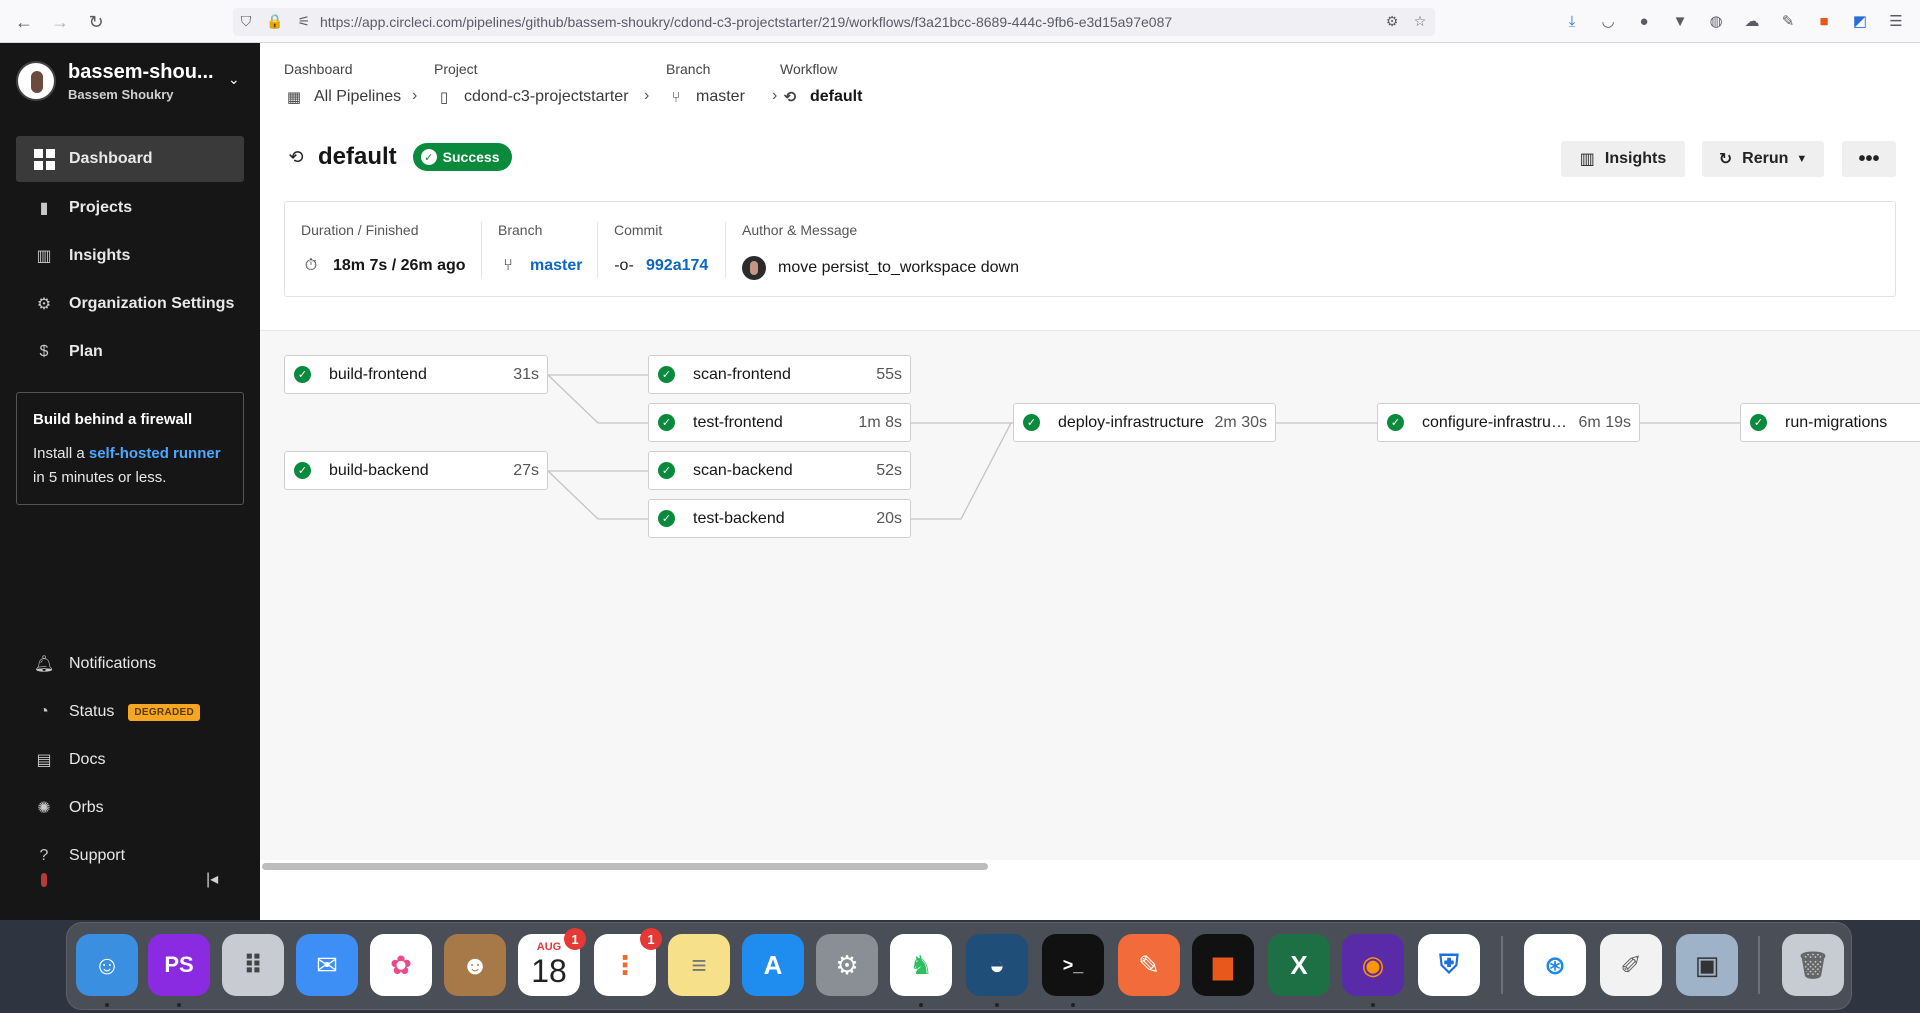 This screenshot has height=1013, width=1920. I want to click on phpstorm-icon: PS, so click(179, 965).